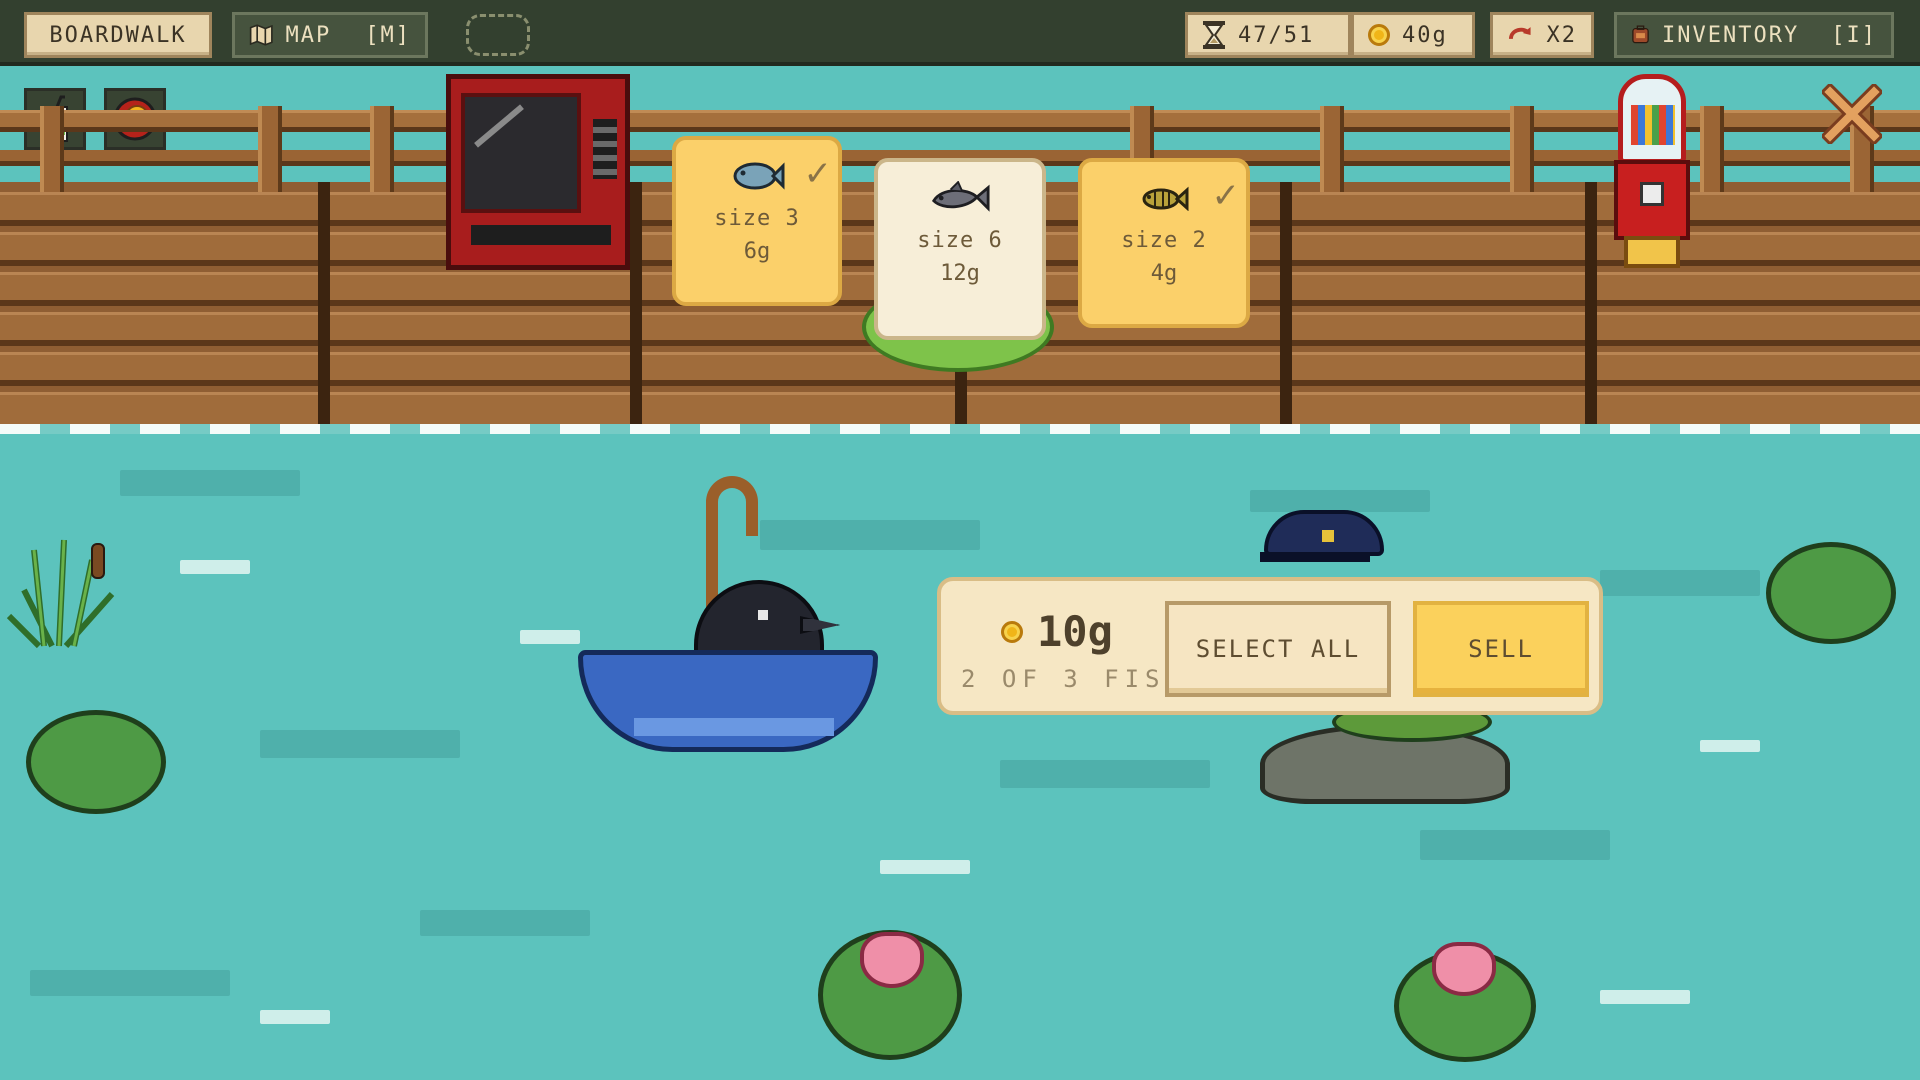  What do you see at coordinates (1854, 35) in the screenshot?
I see `inventory-key-hint: [I]` at bounding box center [1854, 35].